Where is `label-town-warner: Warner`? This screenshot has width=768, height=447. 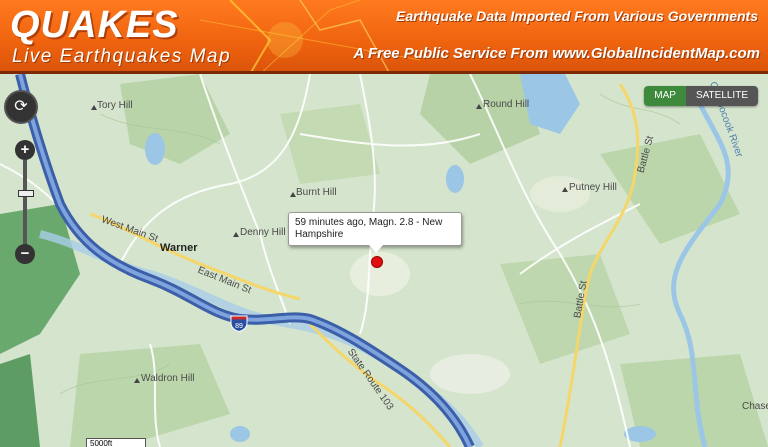 label-town-warner: Warner is located at coordinates (179, 248).